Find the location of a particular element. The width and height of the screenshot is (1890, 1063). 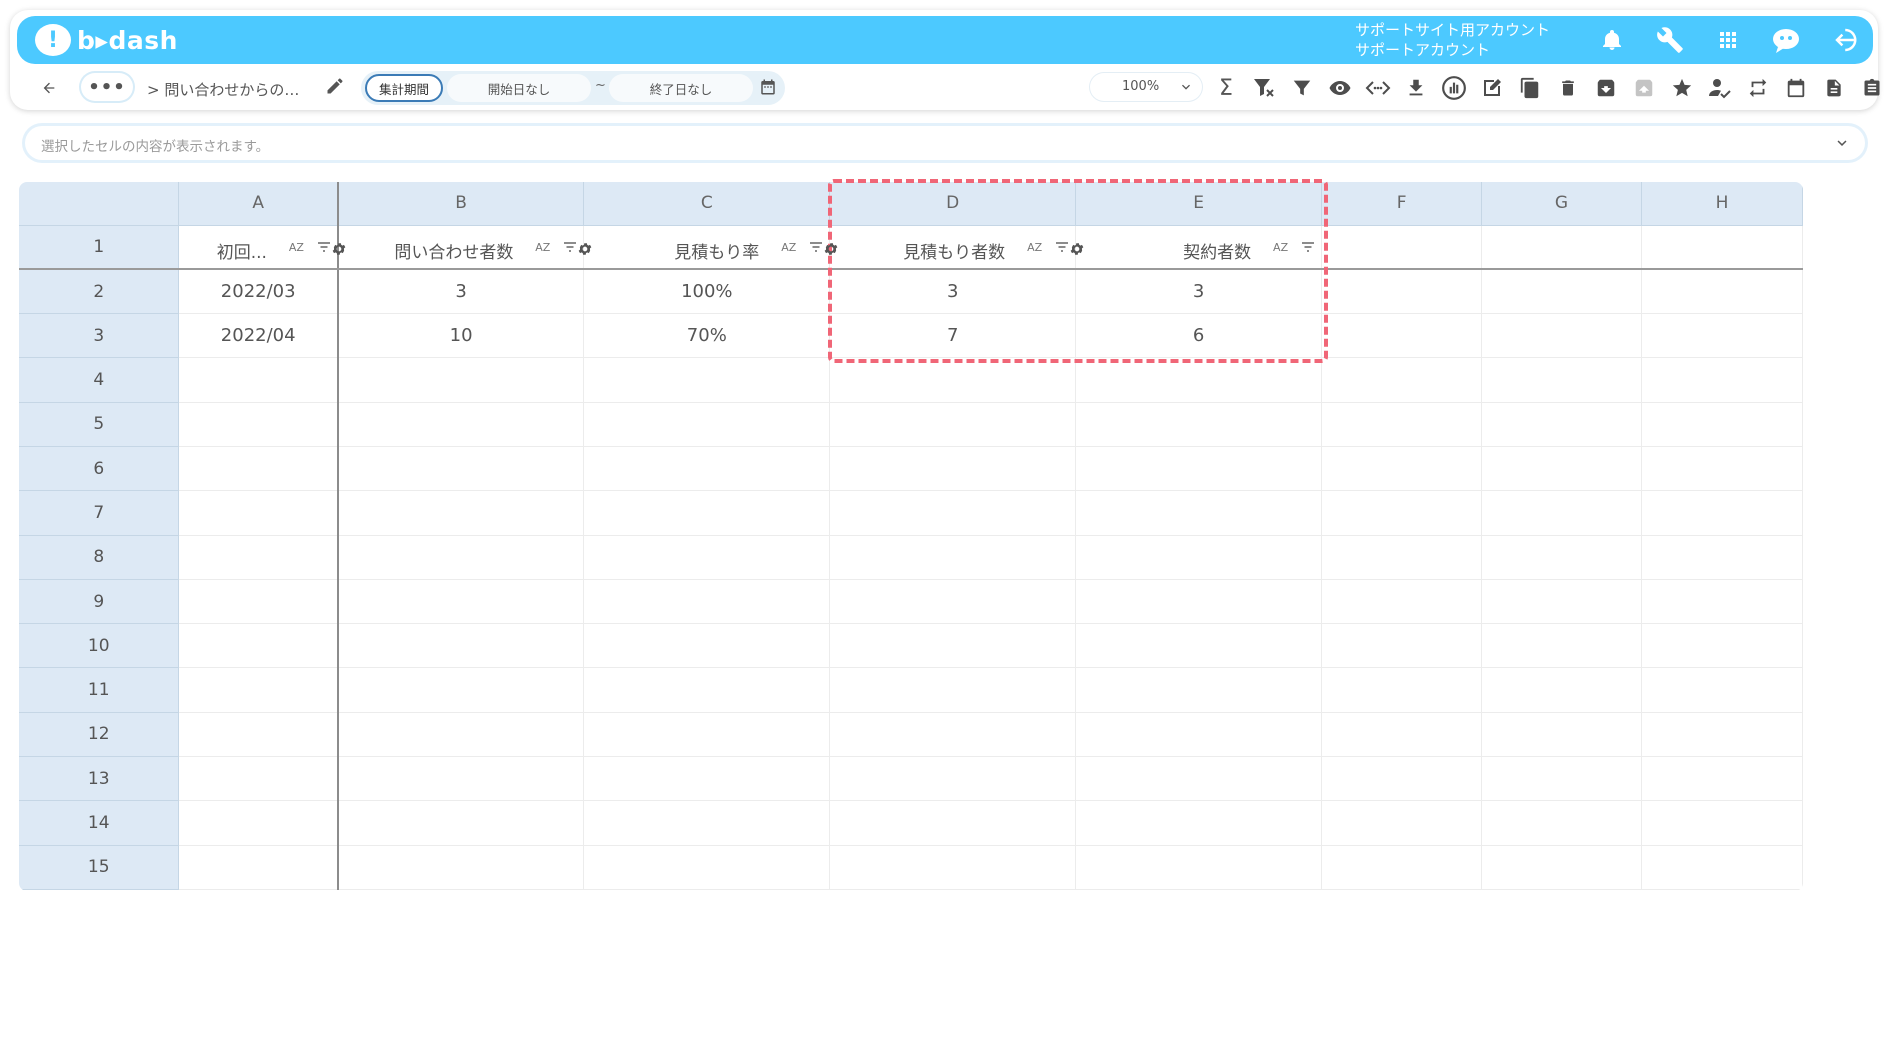

row-header: 9 is located at coordinates (99, 602).